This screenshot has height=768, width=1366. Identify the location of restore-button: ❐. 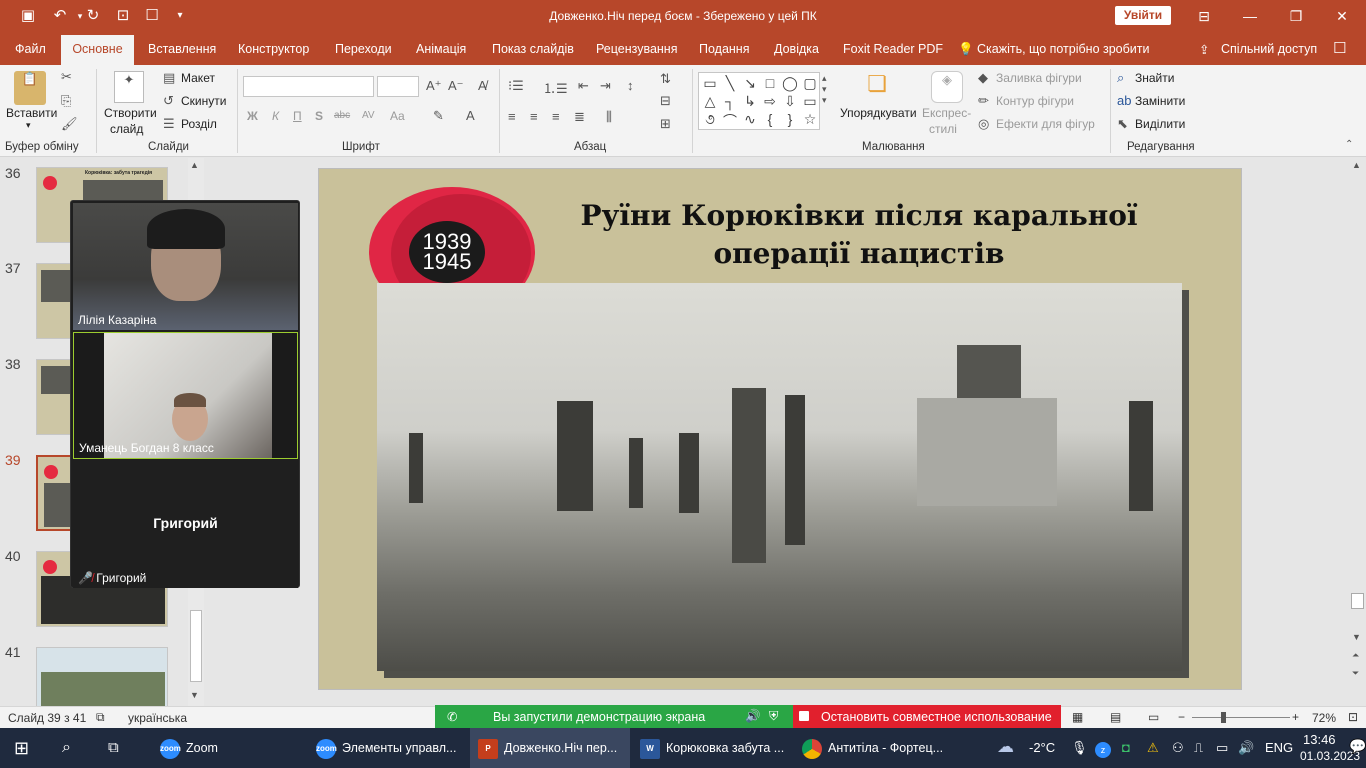
(1296, 16).